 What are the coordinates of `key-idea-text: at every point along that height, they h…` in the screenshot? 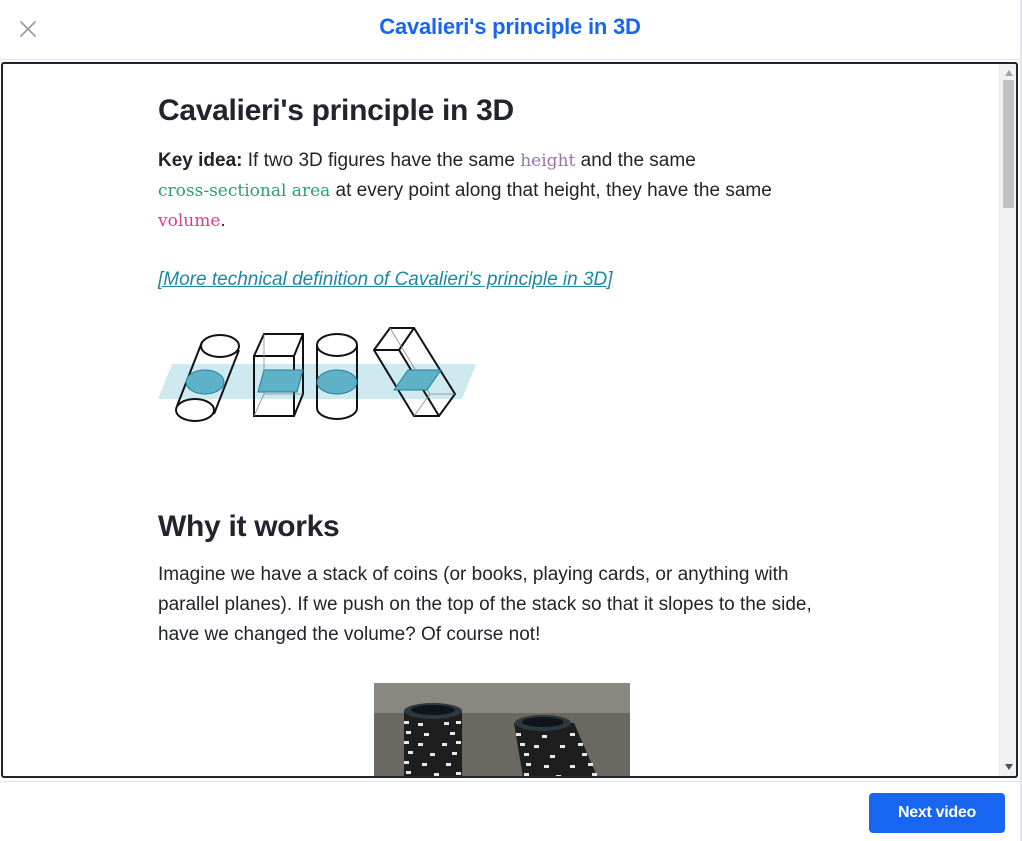 It's located at (551, 190).